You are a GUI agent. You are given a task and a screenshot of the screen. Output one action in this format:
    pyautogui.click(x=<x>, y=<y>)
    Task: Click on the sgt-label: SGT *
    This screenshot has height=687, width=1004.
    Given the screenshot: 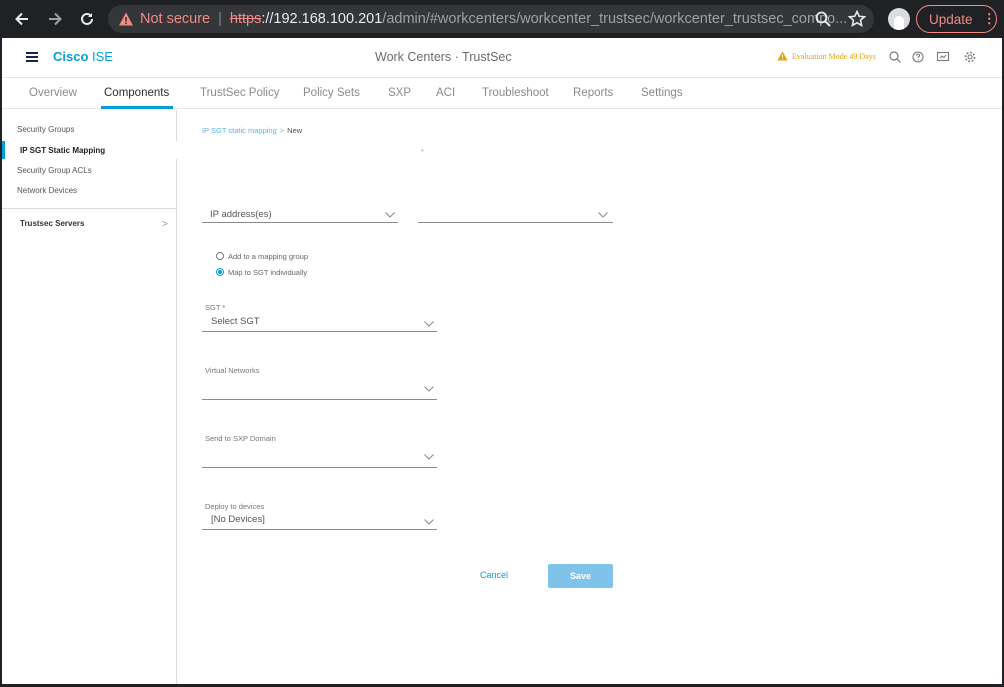 What is the action you would take?
    pyautogui.click(x=215, y=307)
    